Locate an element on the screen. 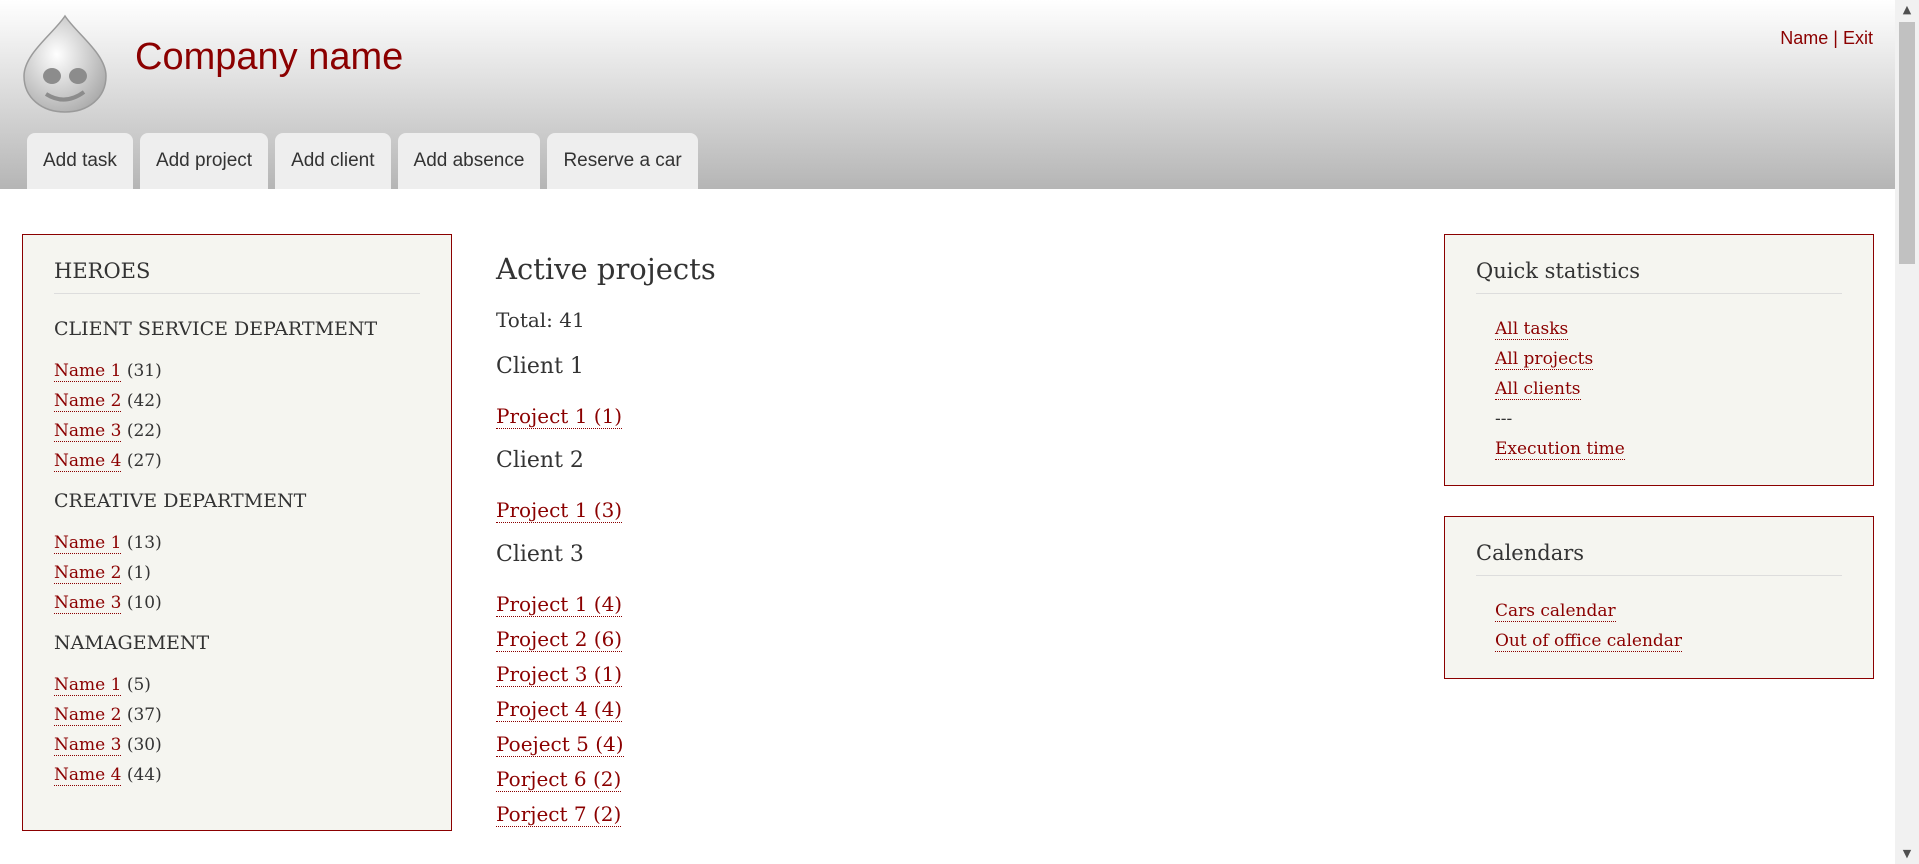  quick-statistics-title: Quick statistics is located at coordinates (1659, 276).